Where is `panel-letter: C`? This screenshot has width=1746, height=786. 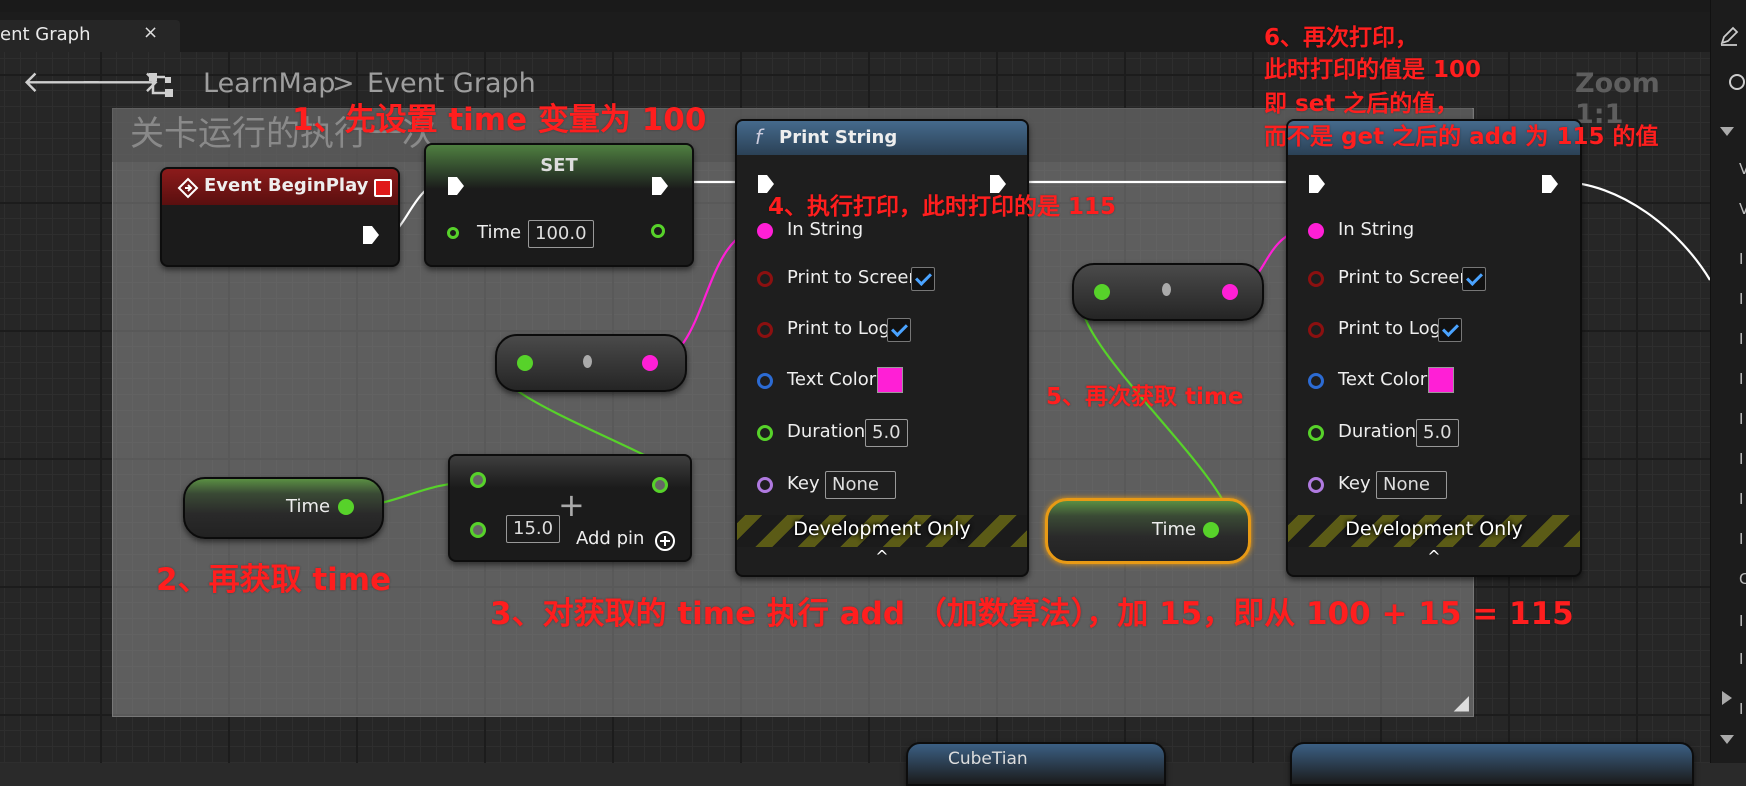 panel-letter: C is located at coordinates (1742, 579).